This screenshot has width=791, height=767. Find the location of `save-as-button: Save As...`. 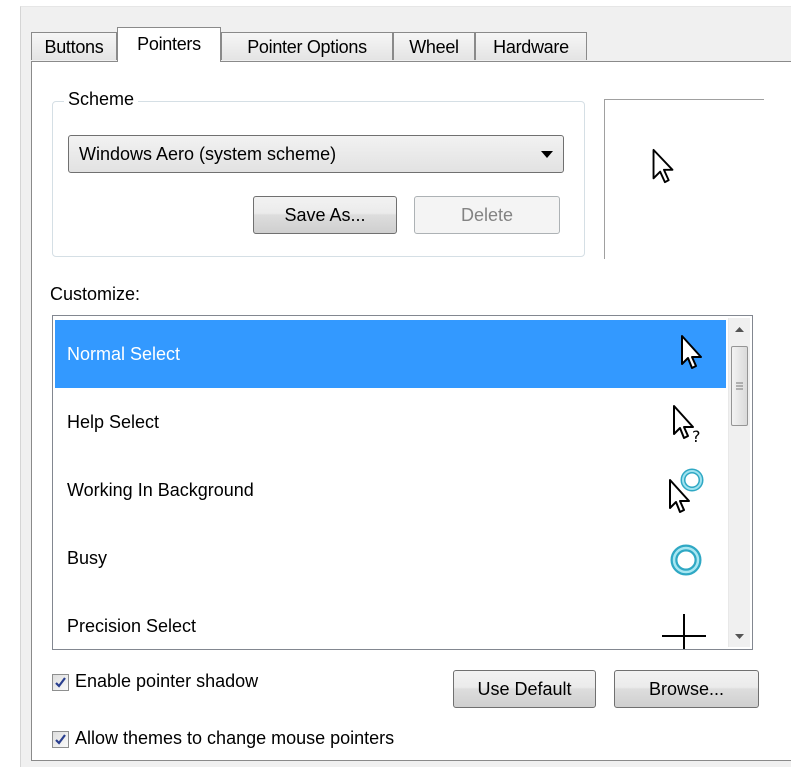

save-as-button: Save As... is located at coordinates (325, 215).